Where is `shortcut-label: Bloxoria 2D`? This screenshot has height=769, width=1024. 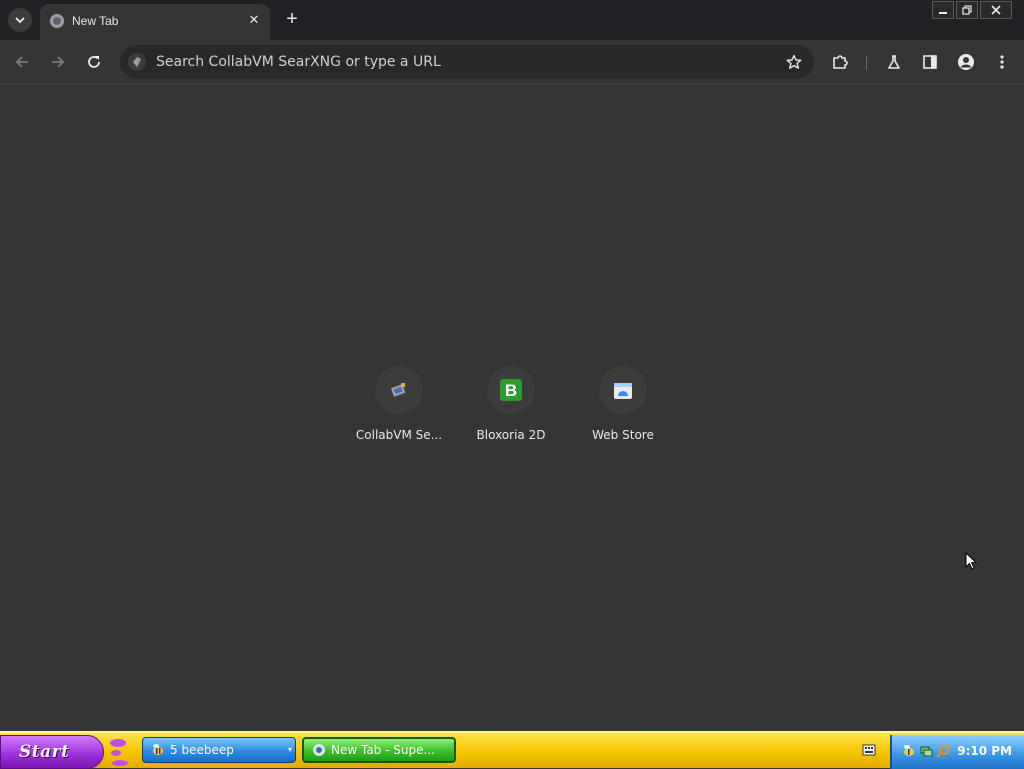
shortcut-label: Bloxoria 2D is located at coordinates (511, 435).